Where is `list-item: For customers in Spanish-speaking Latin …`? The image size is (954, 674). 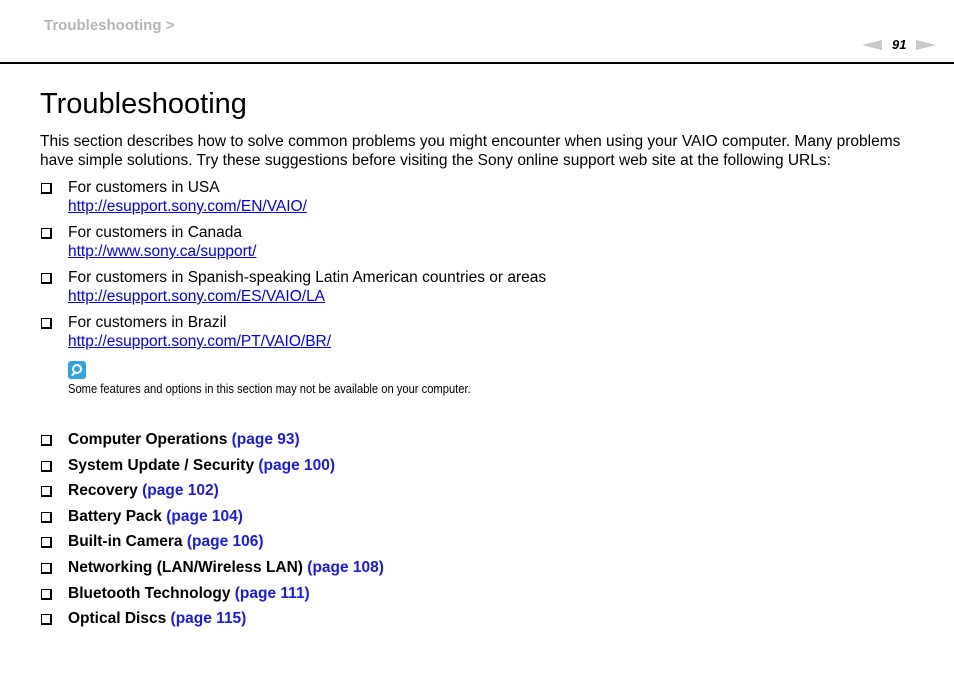 list-item: For customers in Spanish-speaking Latin … is located at coordinates (293, 287).